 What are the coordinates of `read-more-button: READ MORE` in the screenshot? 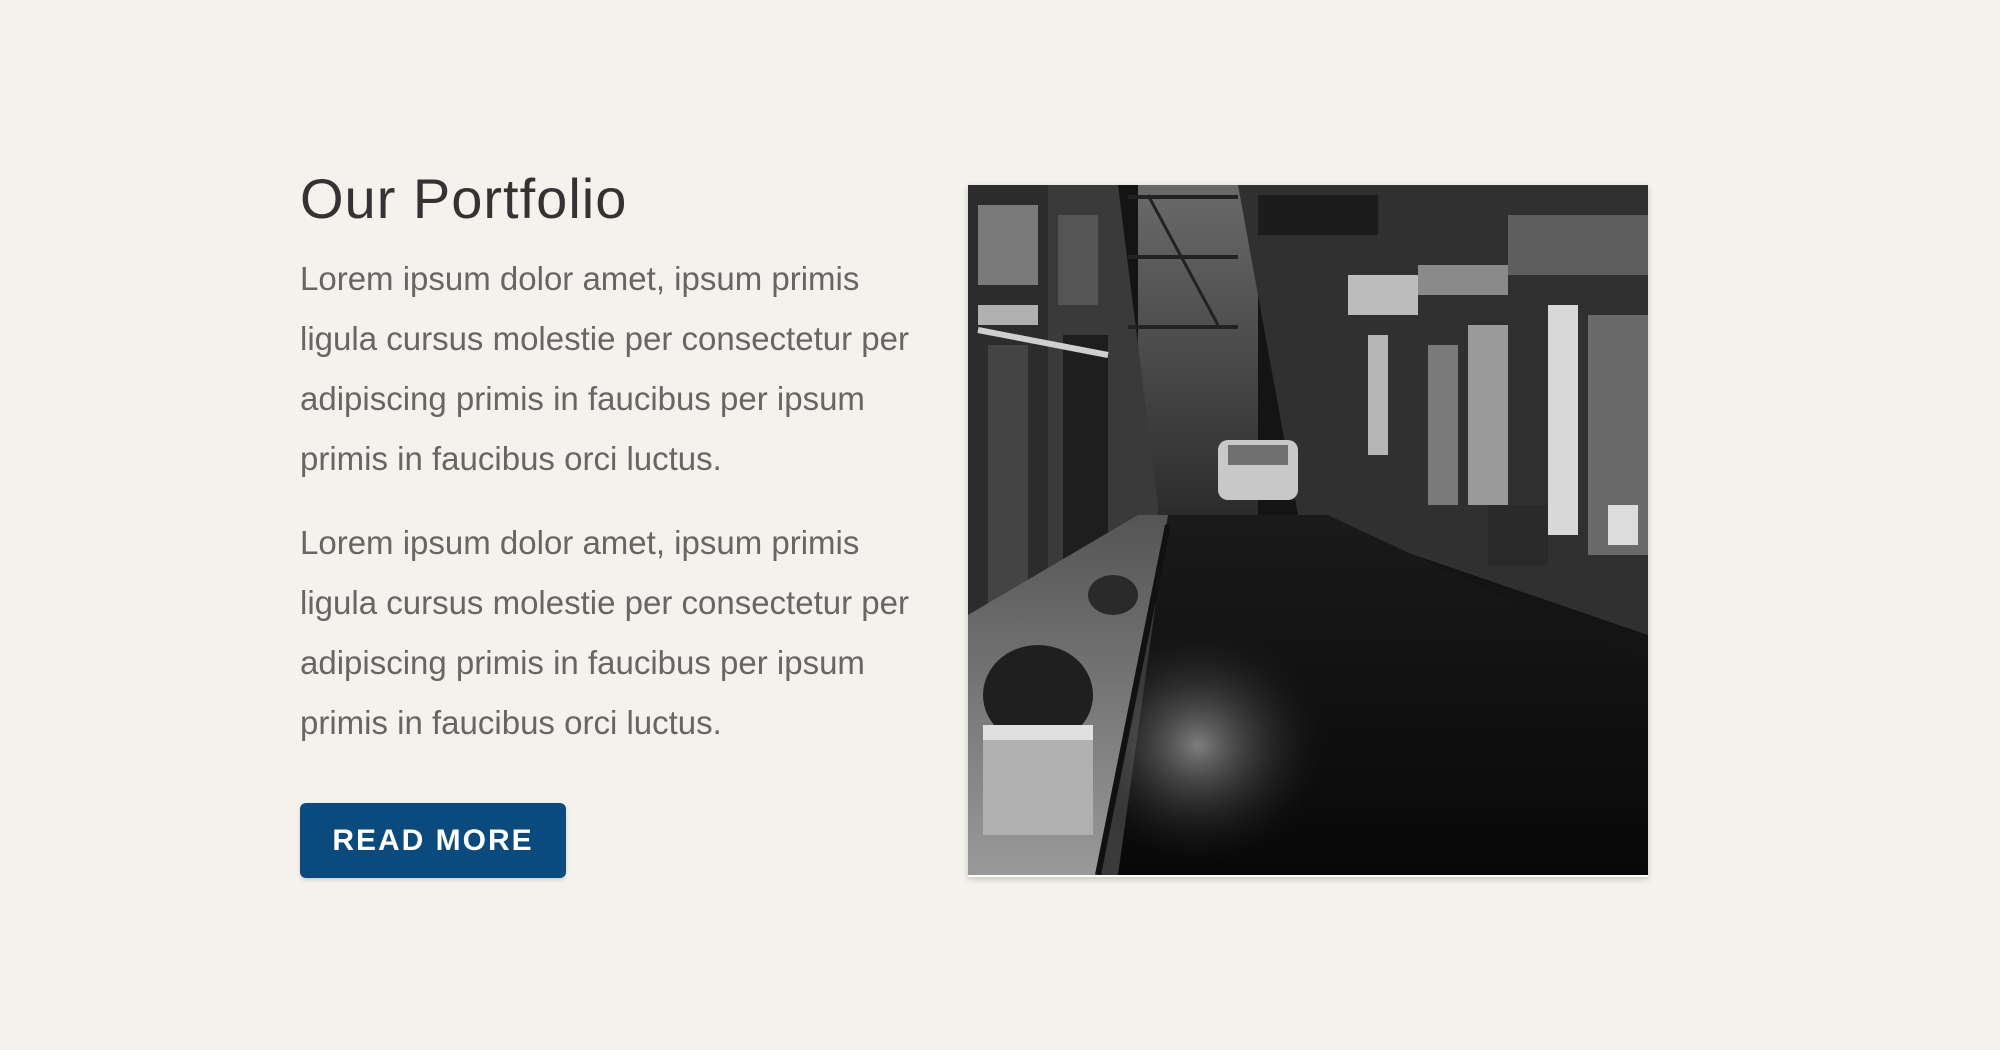 It's located at (433, 840).